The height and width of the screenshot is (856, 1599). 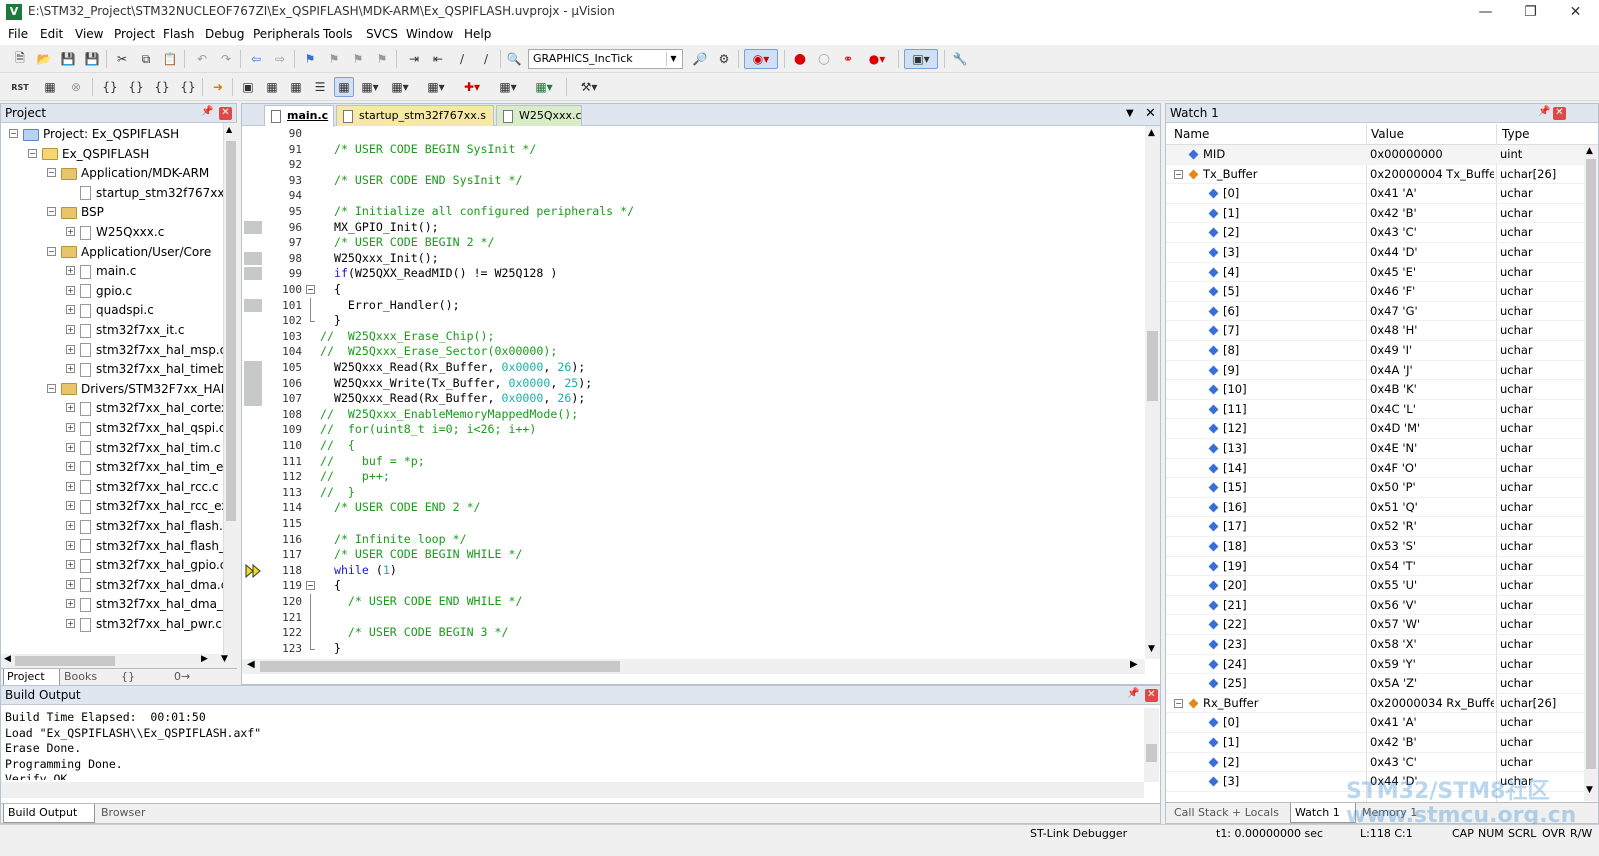 What do you see at coordinates (162, 87) in the screenshot?
I see `step-out-icon: {}` at bounding box center [162, 87].